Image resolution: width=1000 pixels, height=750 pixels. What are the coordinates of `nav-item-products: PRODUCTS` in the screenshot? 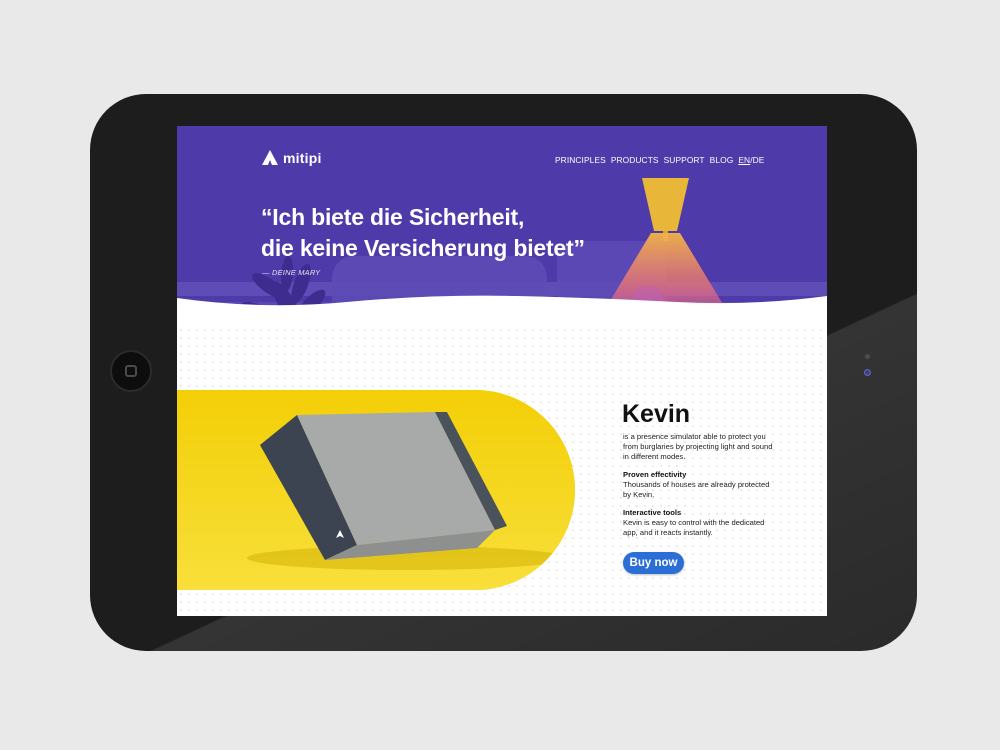 It's located at (635, 160).